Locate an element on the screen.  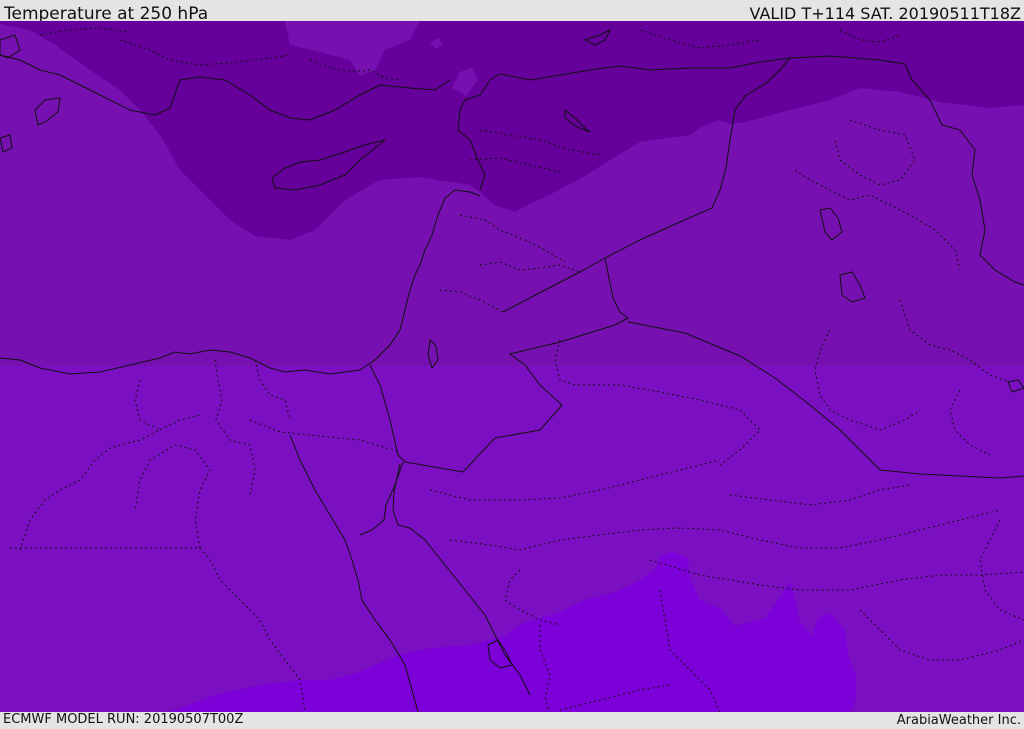
temperature-patch is located at coordinates (1017, 185).